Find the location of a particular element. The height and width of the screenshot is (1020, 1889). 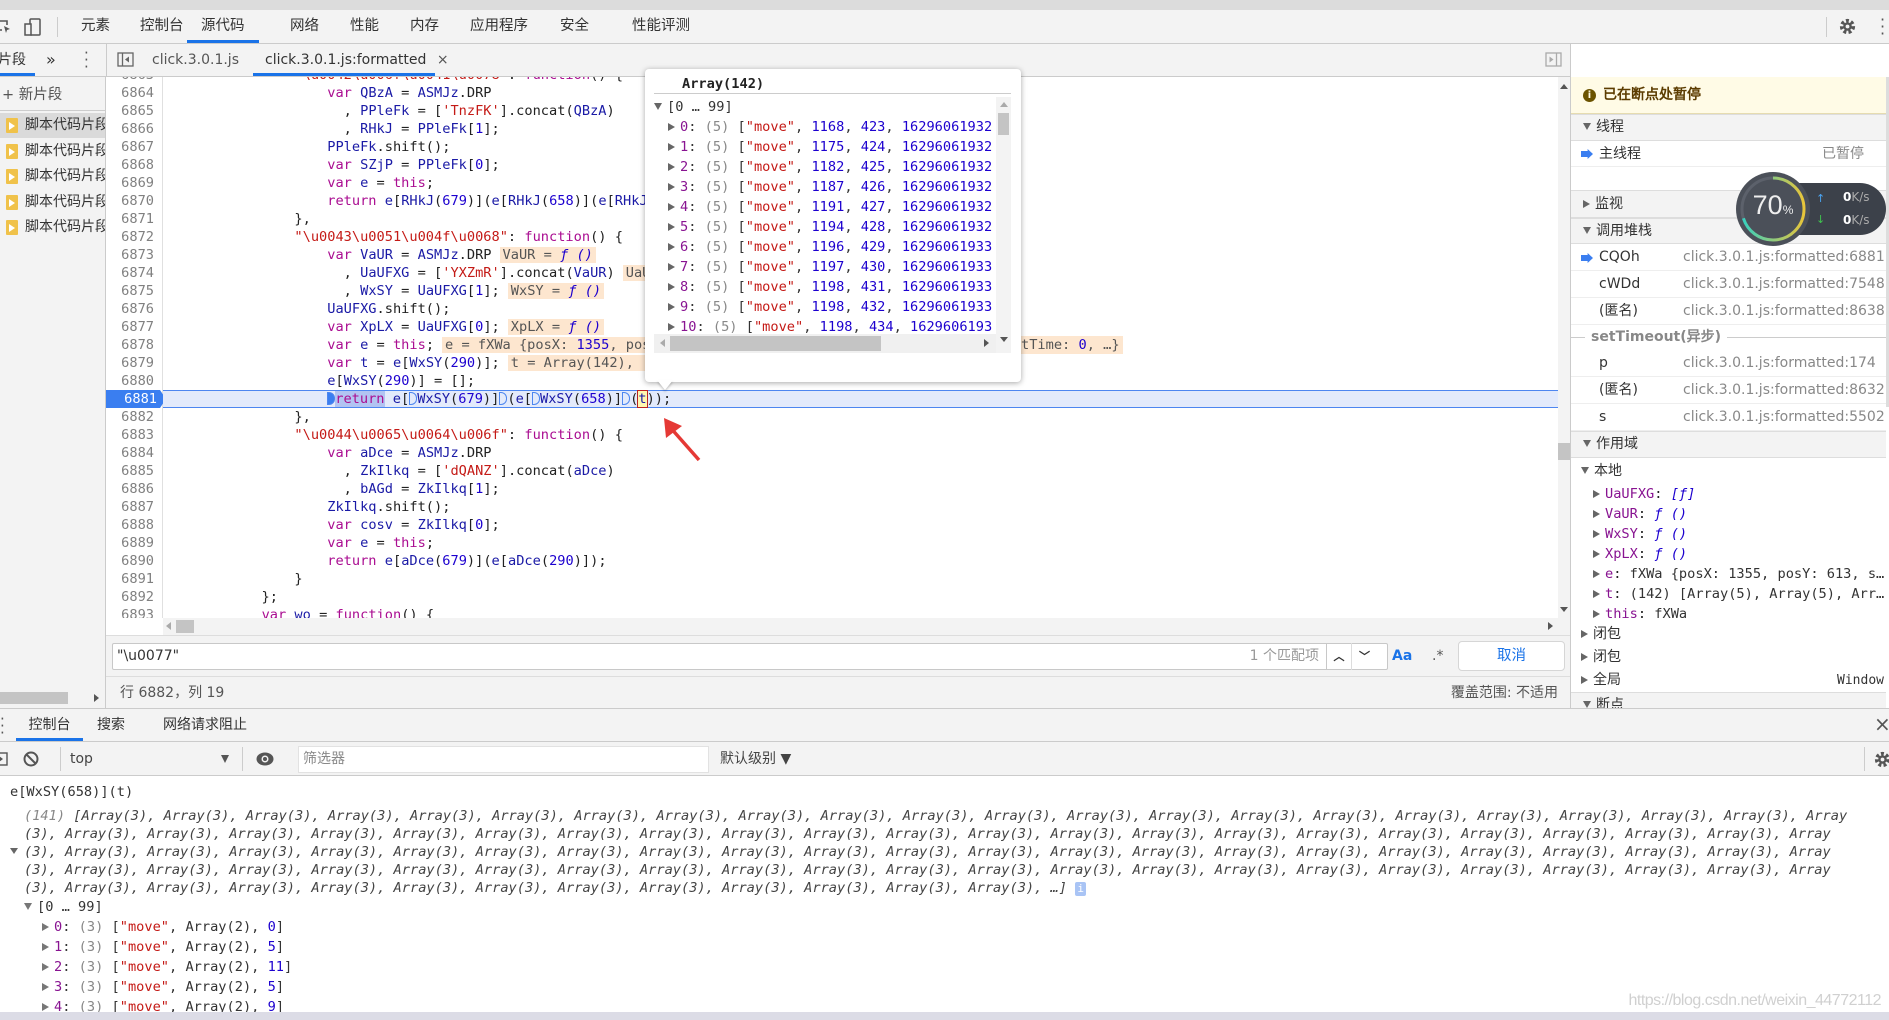

line-number: 6886 is located at coordinates (134, 489).